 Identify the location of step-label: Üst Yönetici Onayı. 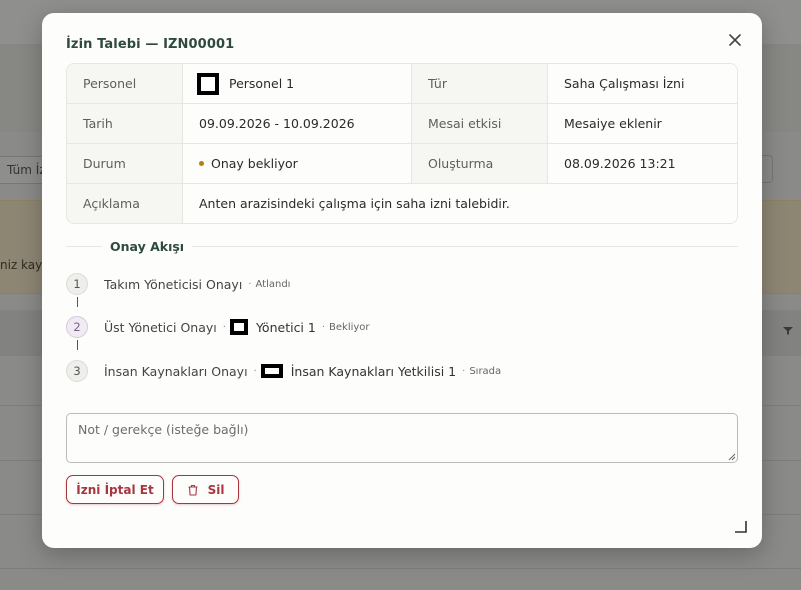
(160, 327).